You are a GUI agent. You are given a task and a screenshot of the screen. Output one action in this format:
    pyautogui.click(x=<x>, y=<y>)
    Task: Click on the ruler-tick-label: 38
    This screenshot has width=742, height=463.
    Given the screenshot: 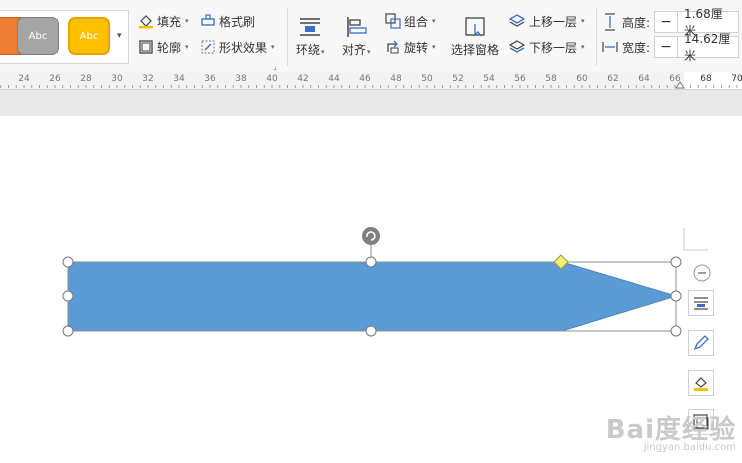 What is the action you would take?
    pyautogui.click(x=241, y=79)
    